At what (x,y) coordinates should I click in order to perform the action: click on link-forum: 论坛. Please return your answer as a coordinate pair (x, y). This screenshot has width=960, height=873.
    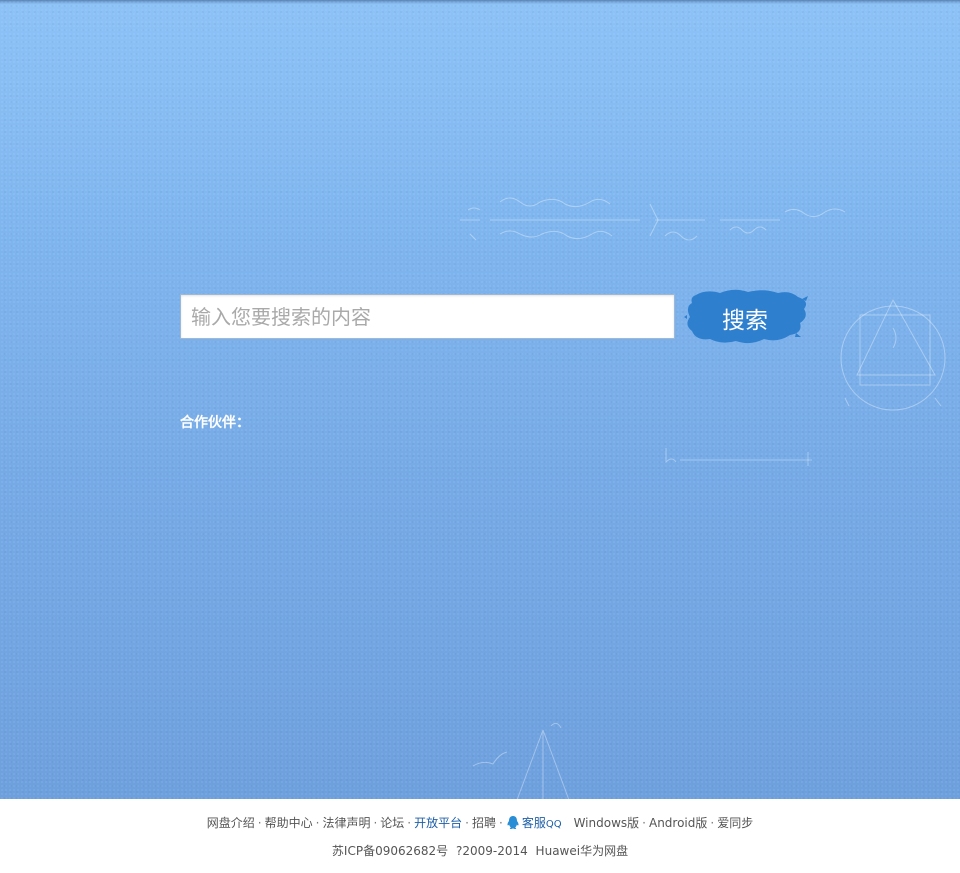
    Looking at the image, I should click on (392, 823).